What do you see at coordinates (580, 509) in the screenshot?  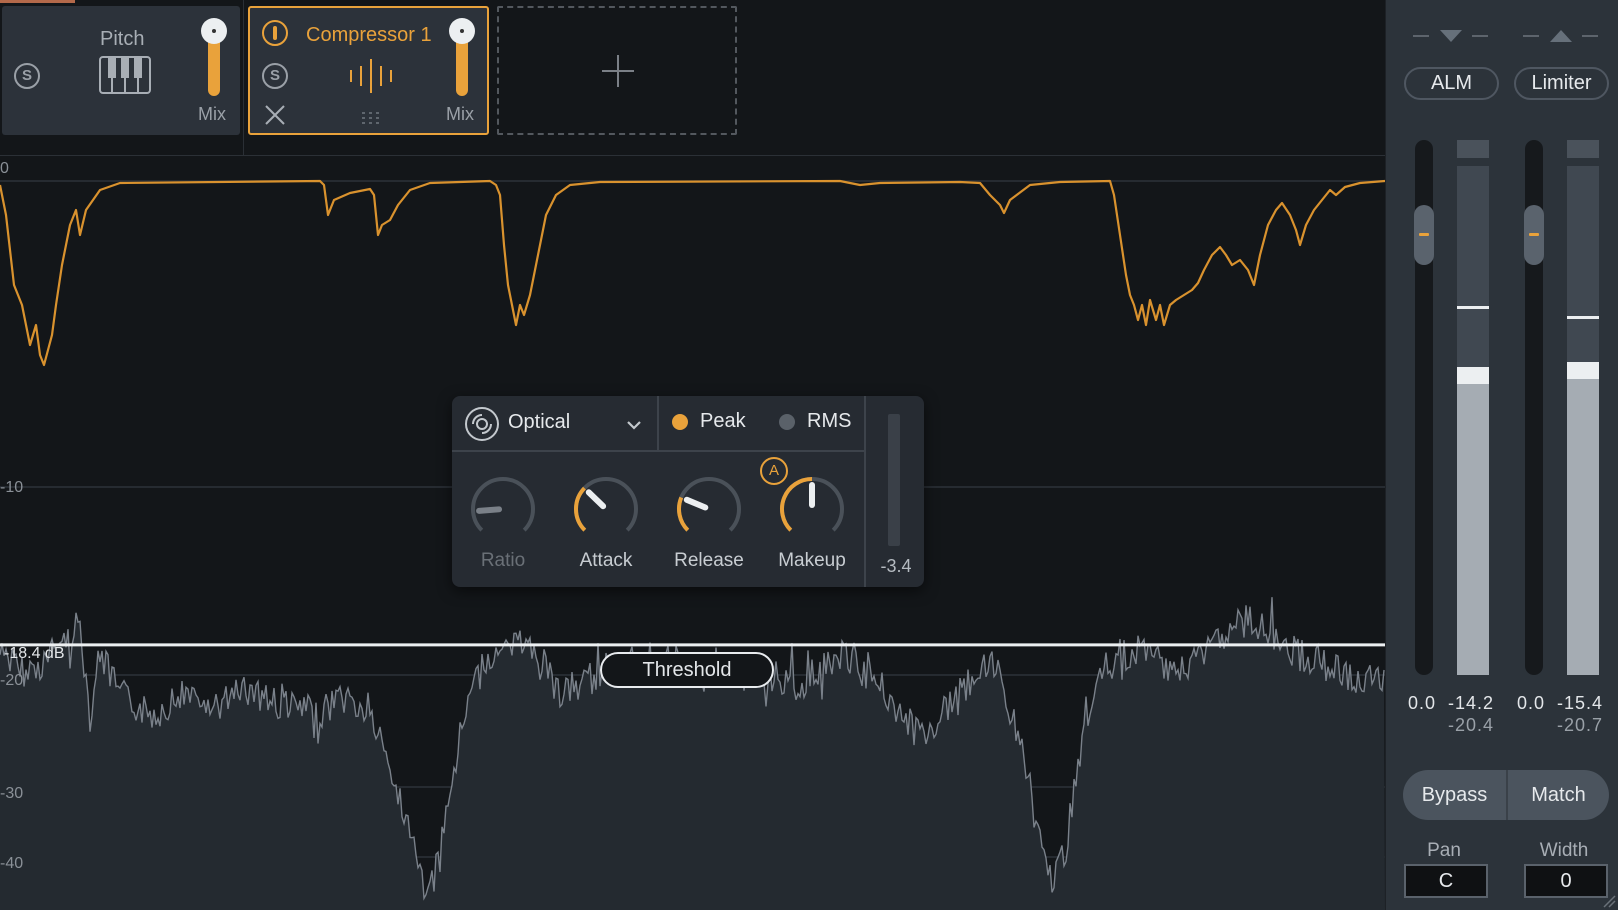 I see `knob-value-arc` at bounding box center [580, 509].